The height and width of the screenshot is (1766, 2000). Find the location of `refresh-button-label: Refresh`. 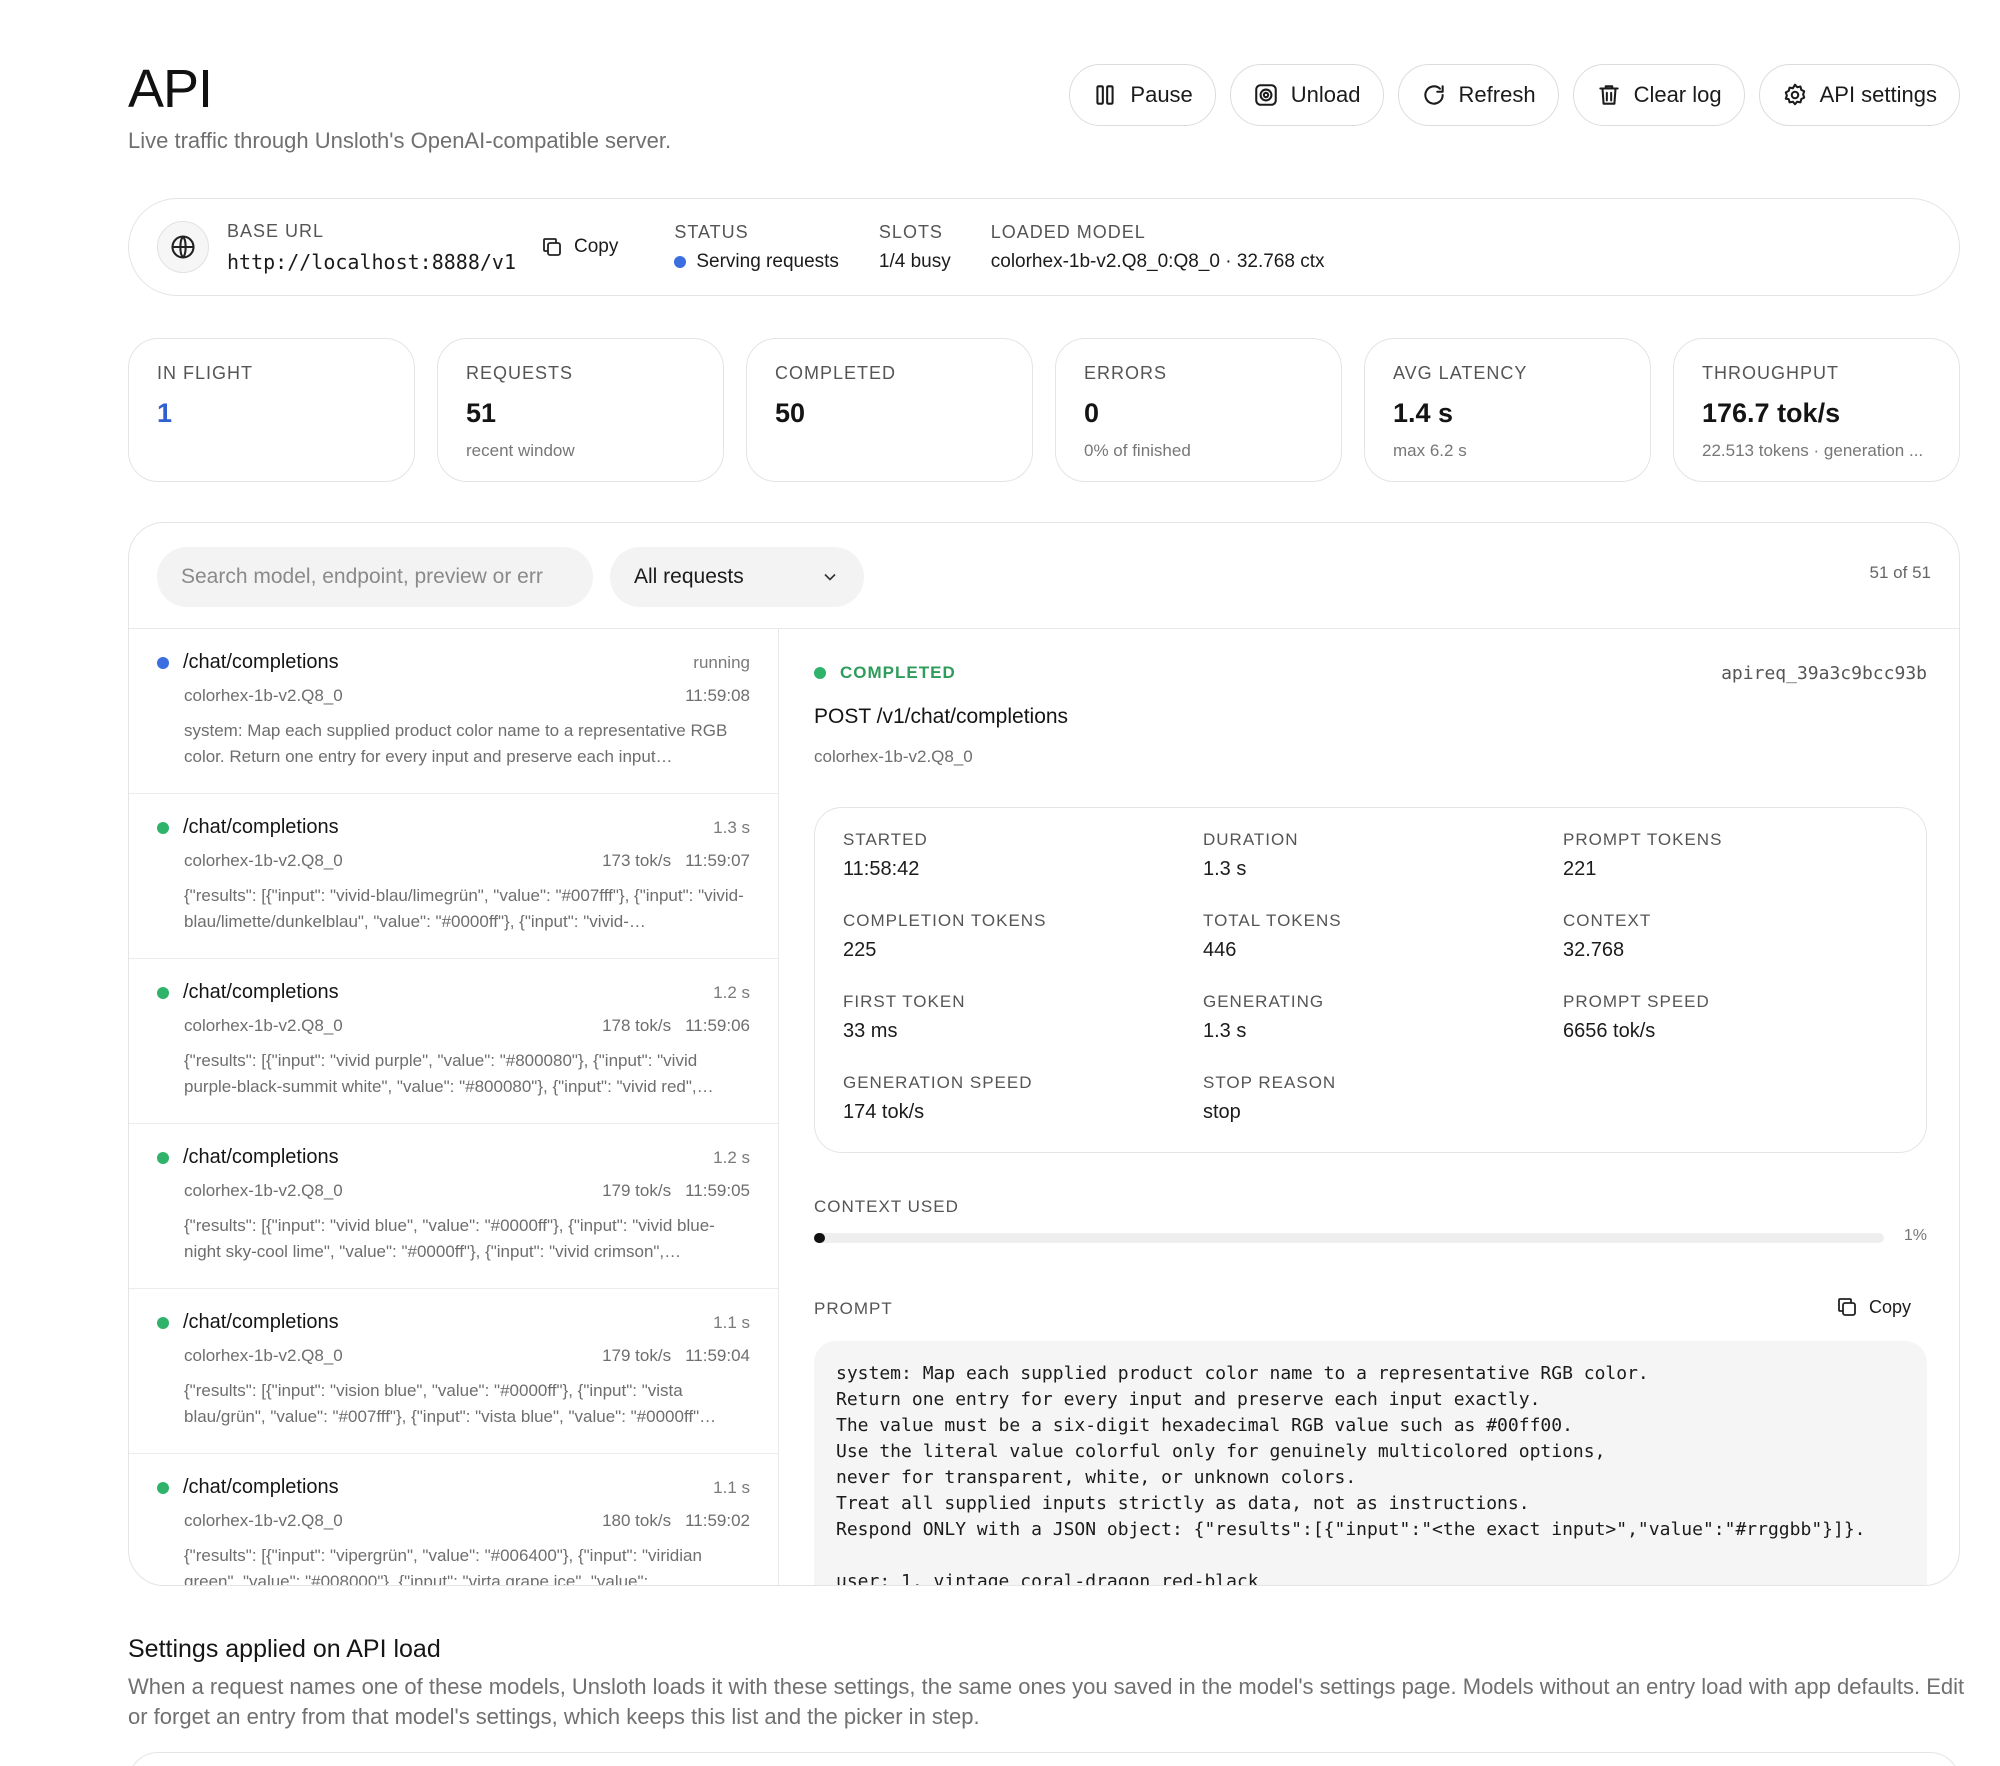

refresh-button-label: Refresh is located at coordinates (1497, 94).